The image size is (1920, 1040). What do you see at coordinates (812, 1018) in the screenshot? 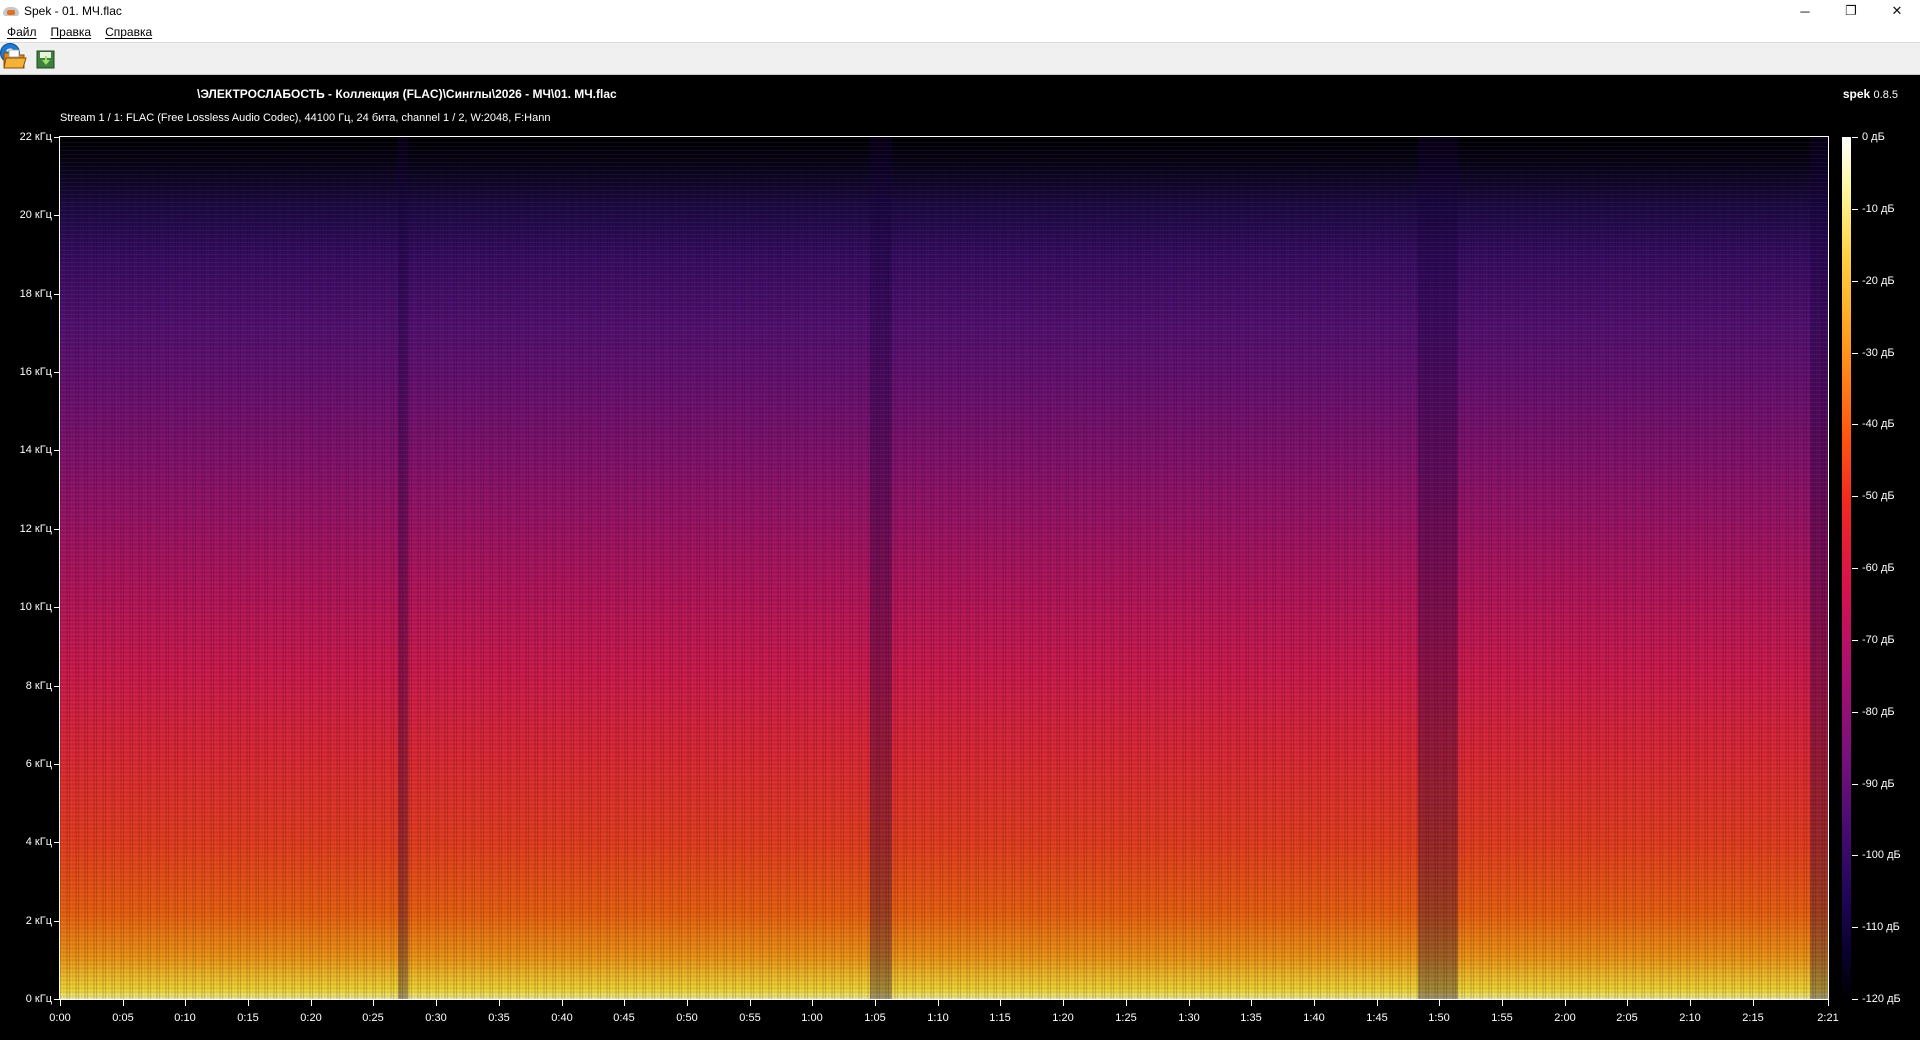
I see `time-tick-label: 1:00` at bounding box center [812, 1018].